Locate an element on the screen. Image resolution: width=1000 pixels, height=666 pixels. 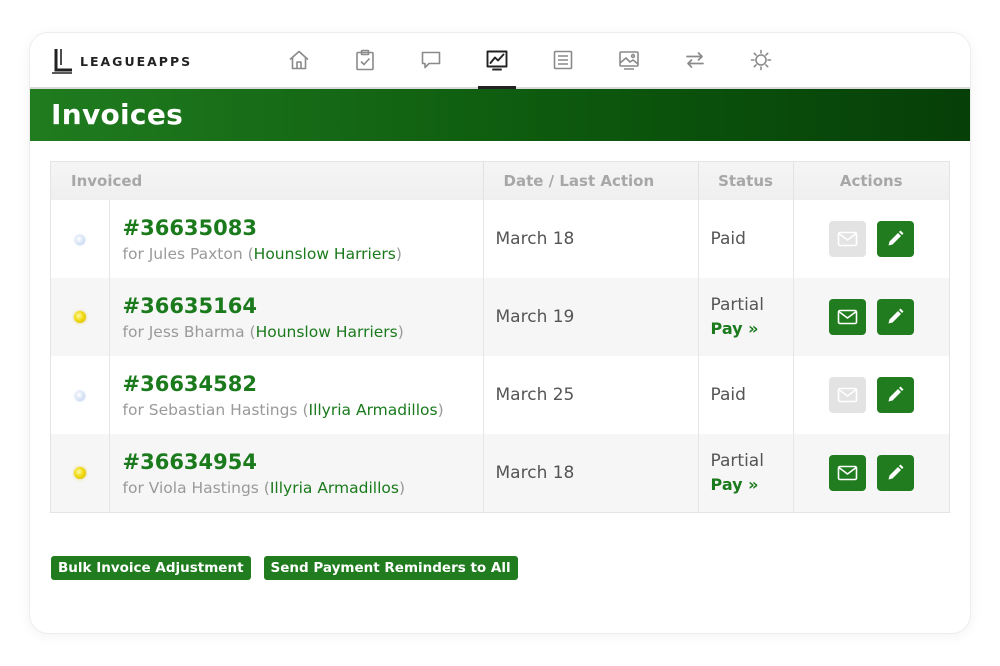
invoice-recipient: for Viola Hastings (Illyria Armadillos) is located at coordinates (303, 488).